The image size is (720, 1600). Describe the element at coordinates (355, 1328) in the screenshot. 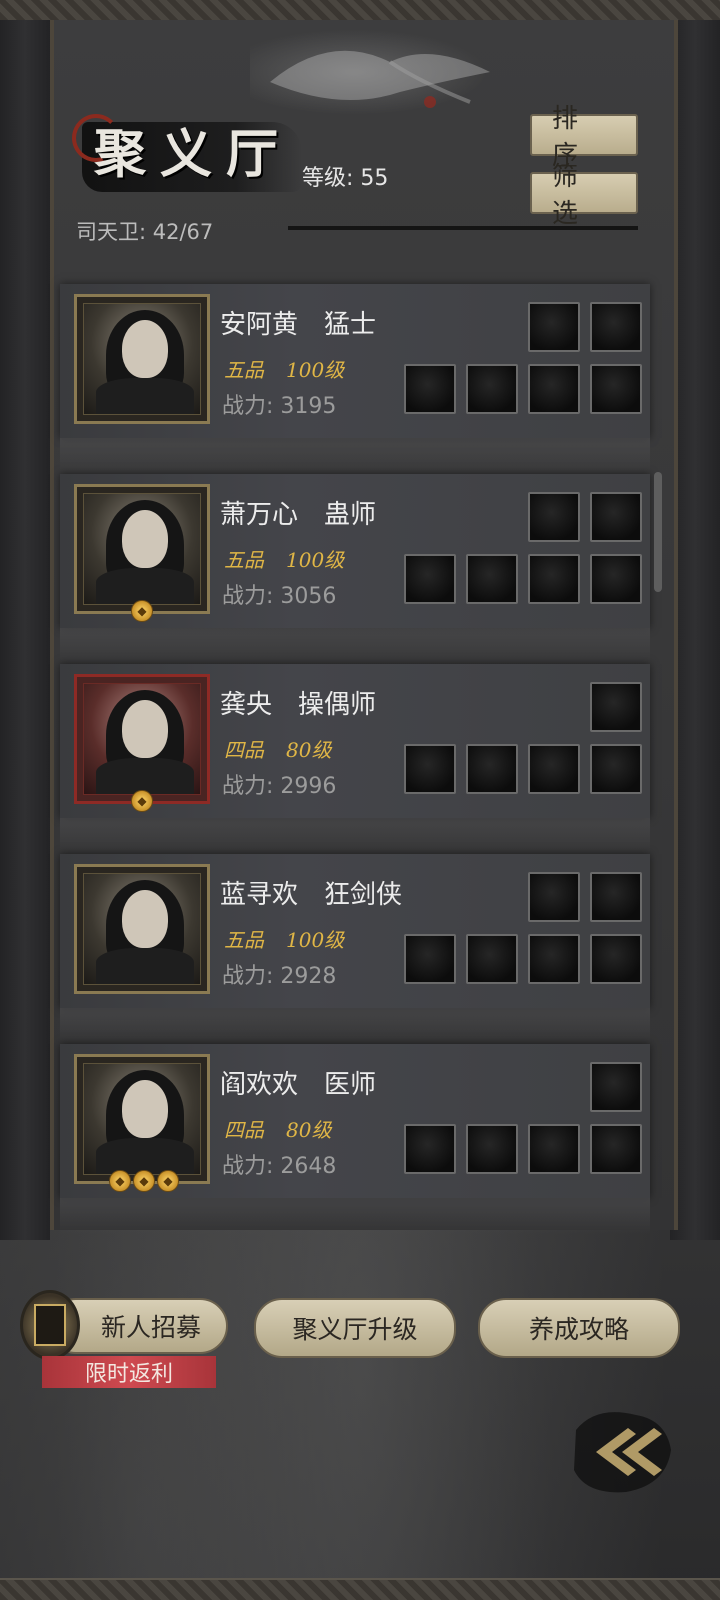

I see `hall-upgrade-button: 聚义厅升级` at that location.